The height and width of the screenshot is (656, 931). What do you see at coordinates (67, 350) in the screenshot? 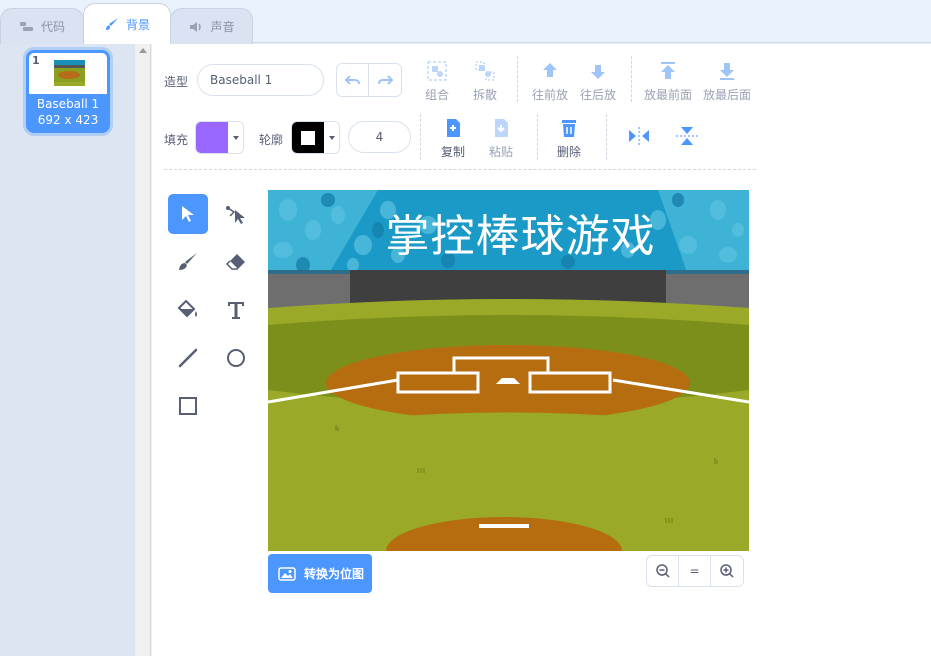
I see `costume-list` at bounding box center [67, 350].